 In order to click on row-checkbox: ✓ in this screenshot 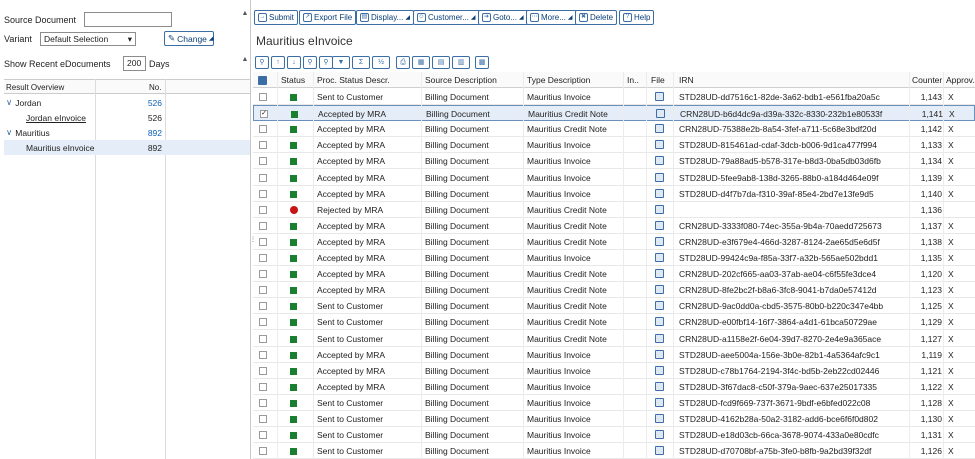, I will do `click(264, 114)`.